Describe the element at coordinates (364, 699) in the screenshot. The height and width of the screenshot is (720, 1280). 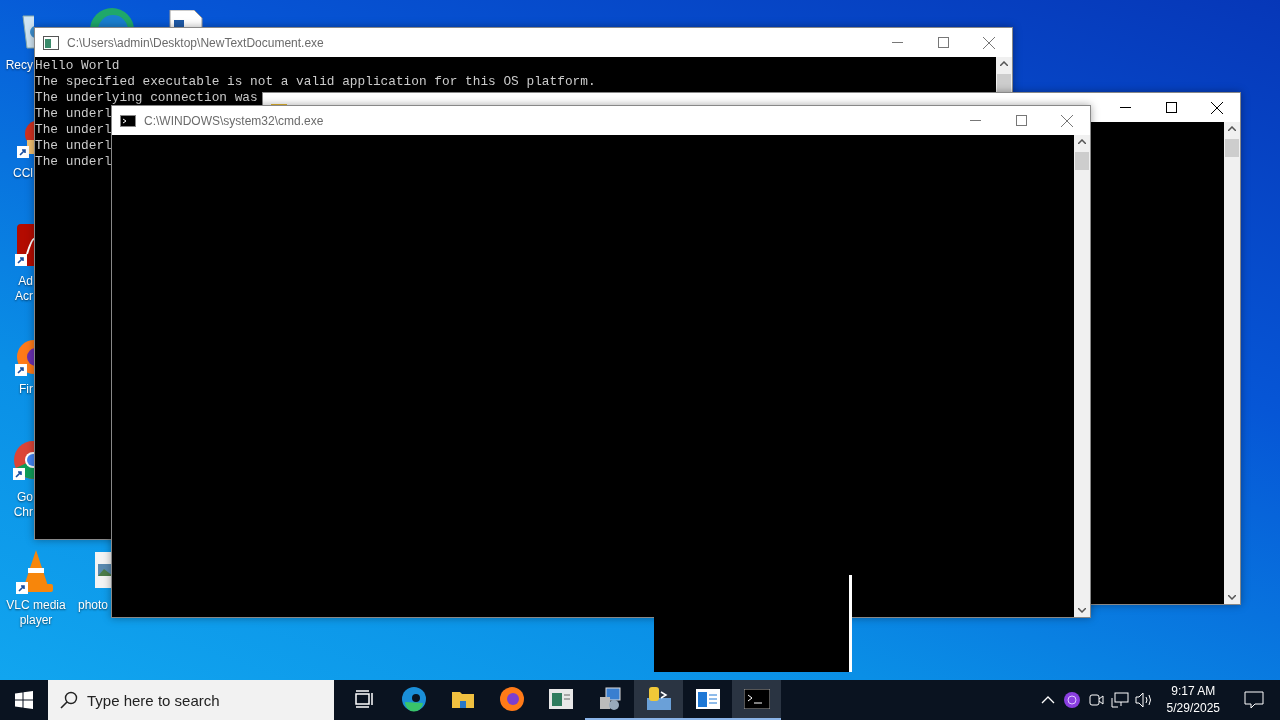
I see `task-view-icon` at that location.